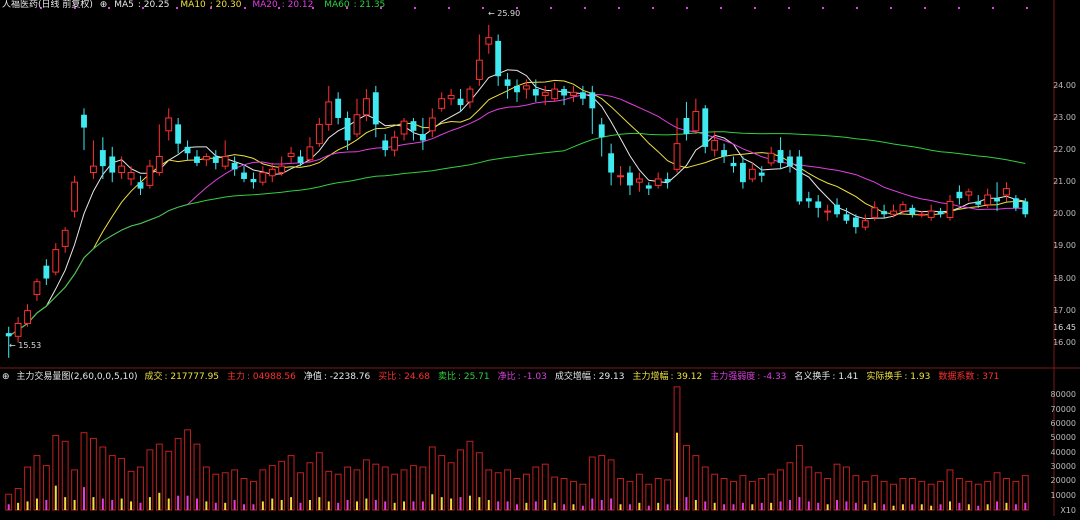 The image size is (1080, 520). What do you see at coordinates (826, 377) in the screenshot?
I see `indicator-item: 名义换手: 1.41` at bounding box center [826, 377].